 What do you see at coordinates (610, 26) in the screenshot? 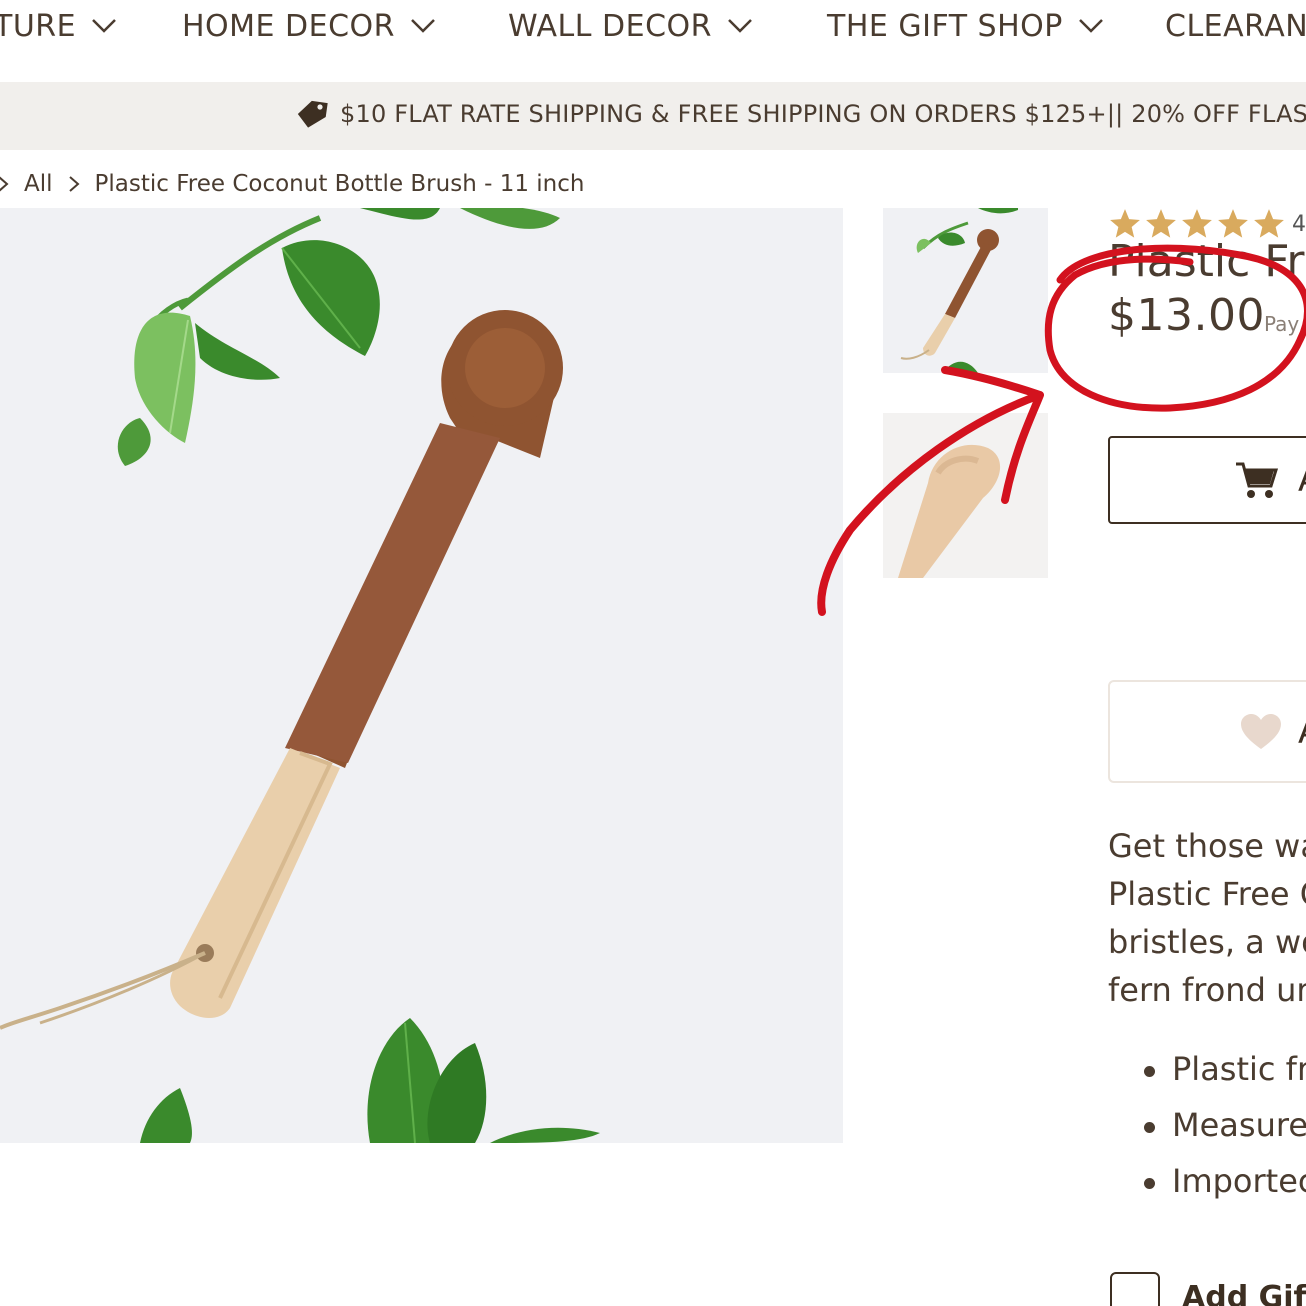
I see `nav-item-label: WALL DECOR` at bounding box center [610, 26].